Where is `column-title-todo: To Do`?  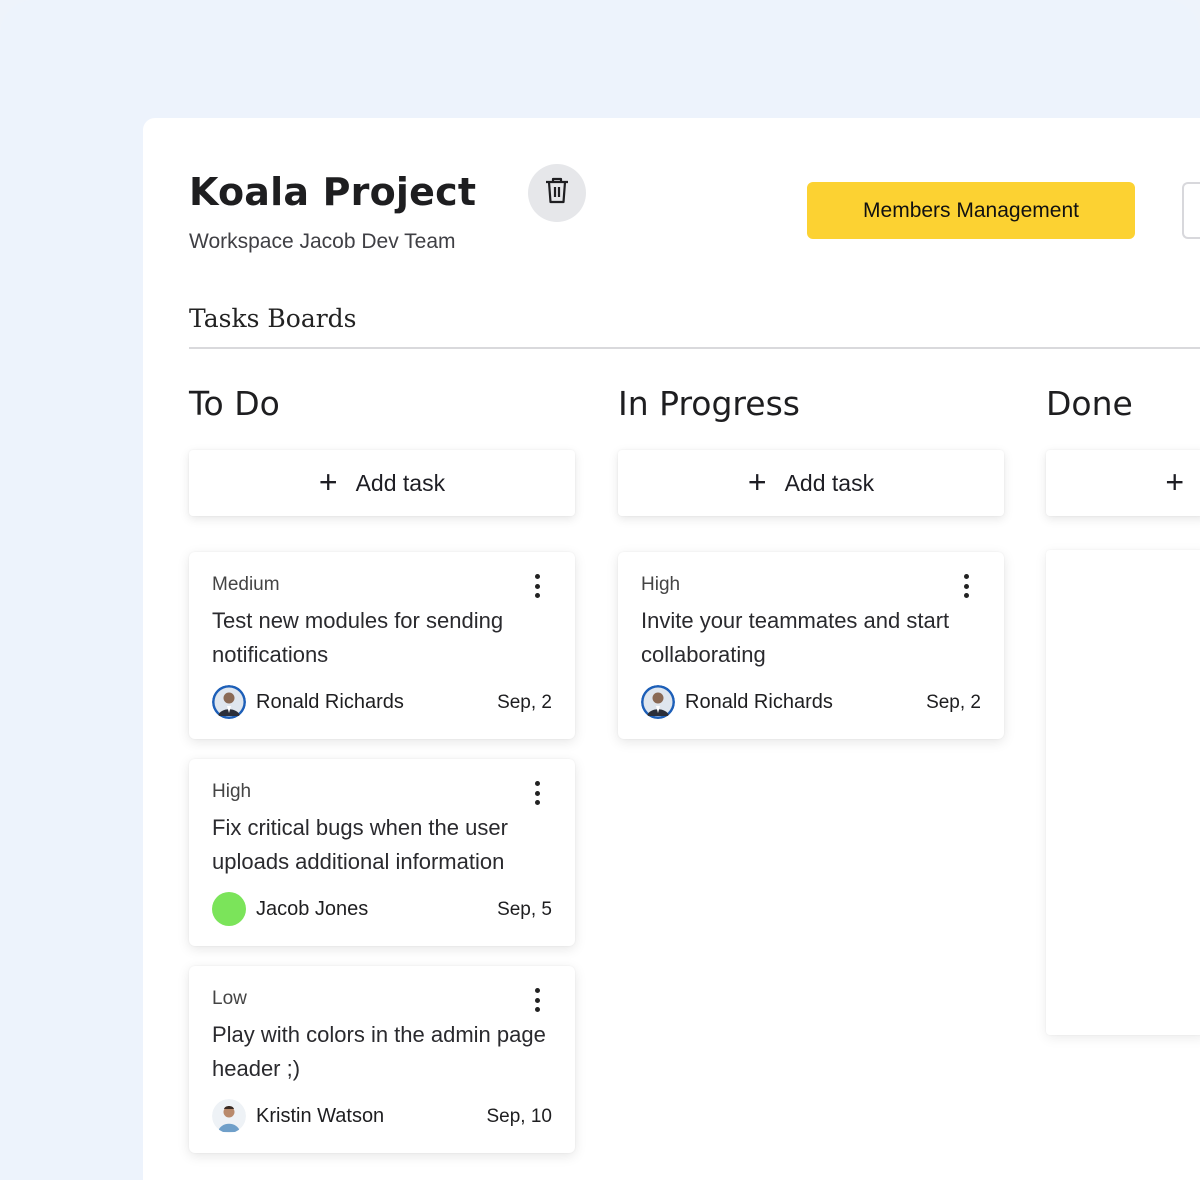
column-title-todo: To Do is located at coordinates (234, 403).